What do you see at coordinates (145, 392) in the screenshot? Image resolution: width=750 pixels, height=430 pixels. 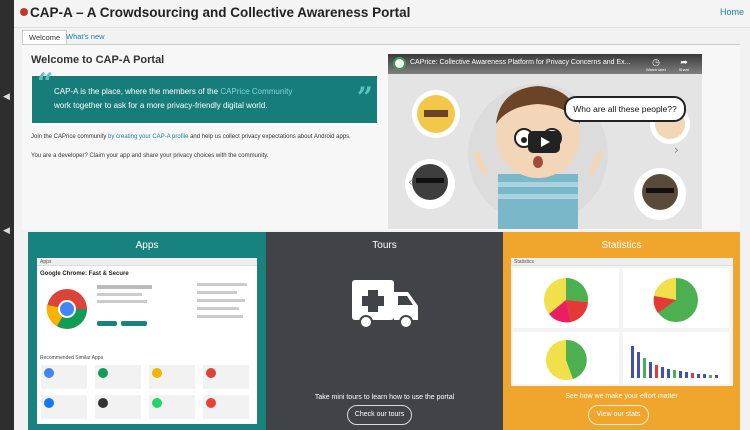 I see `similar-apps-grid` at bounding box center [145, 392].